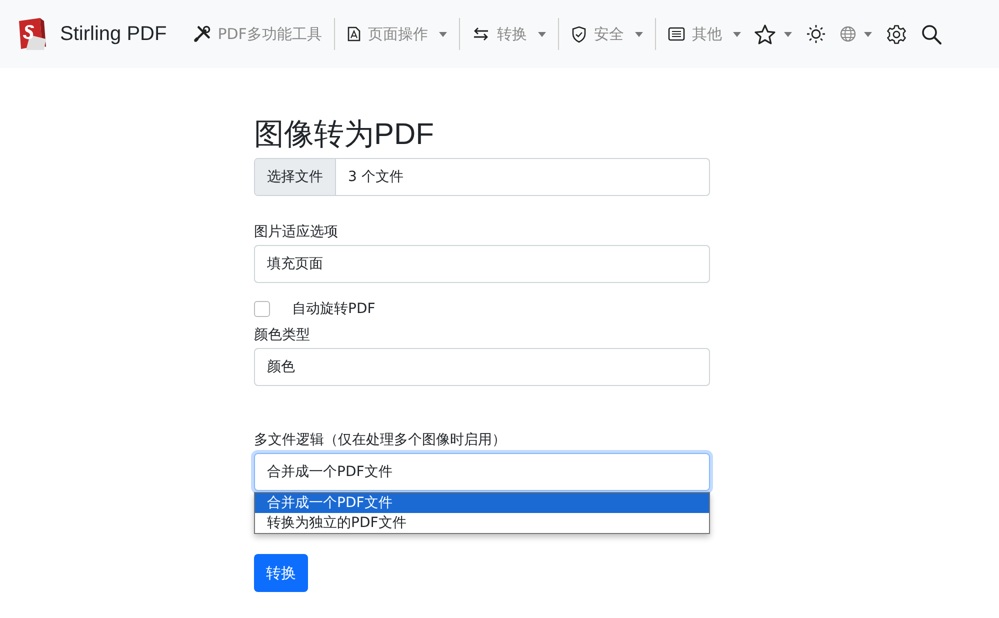 The width and height of the screenshot is (999, 618). Describe the element at coordinates (931, 34) in the screenshot. I see `search-icon` at that location.